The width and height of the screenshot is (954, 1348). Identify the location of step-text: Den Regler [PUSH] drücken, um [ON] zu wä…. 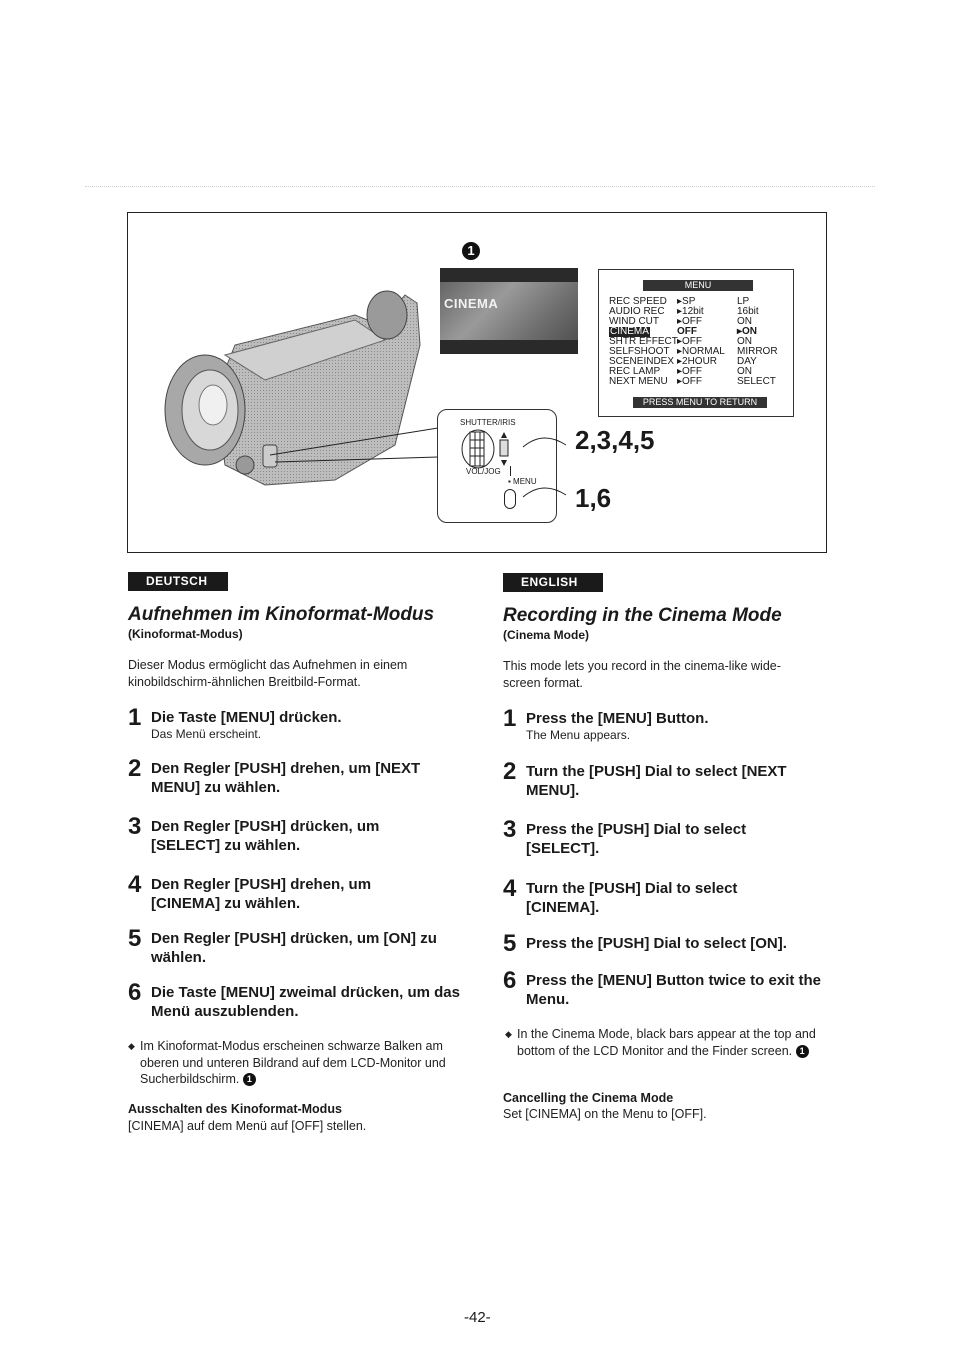
(294, 948).